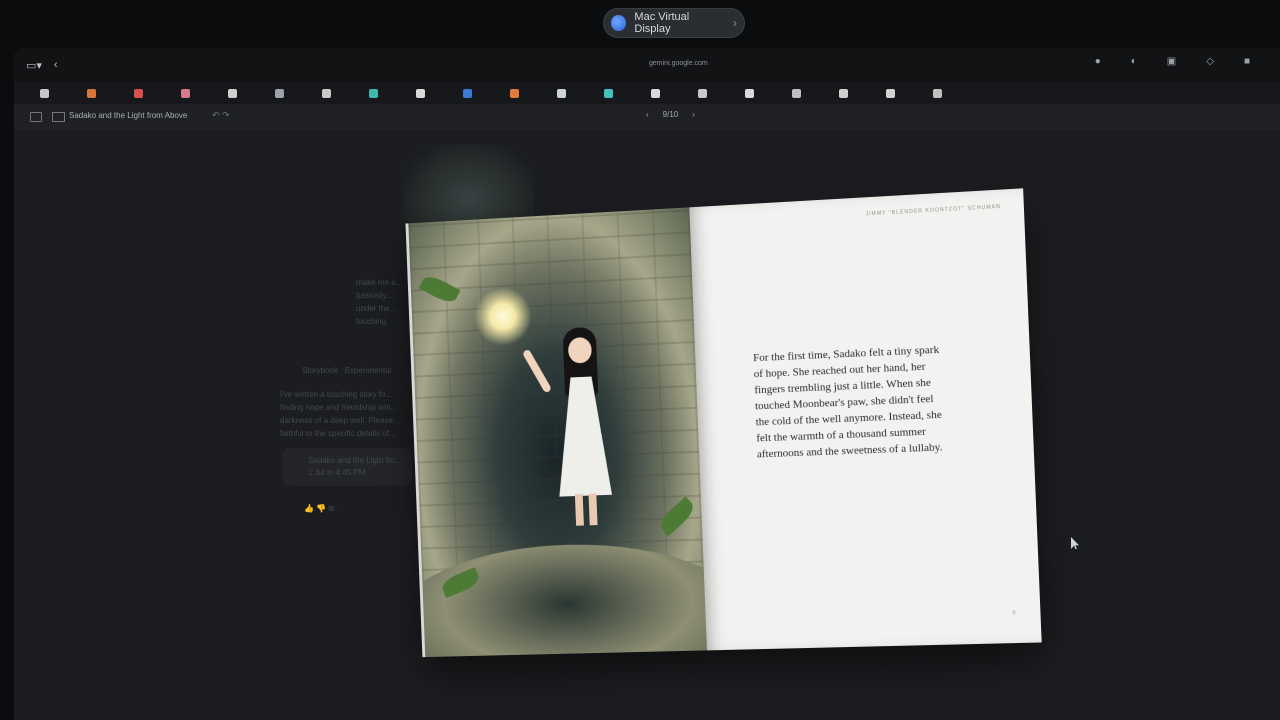  I want to click on running-head: JIMMY "BLENDER KOONTZOT" SCHUMAN, so click(933, 210).